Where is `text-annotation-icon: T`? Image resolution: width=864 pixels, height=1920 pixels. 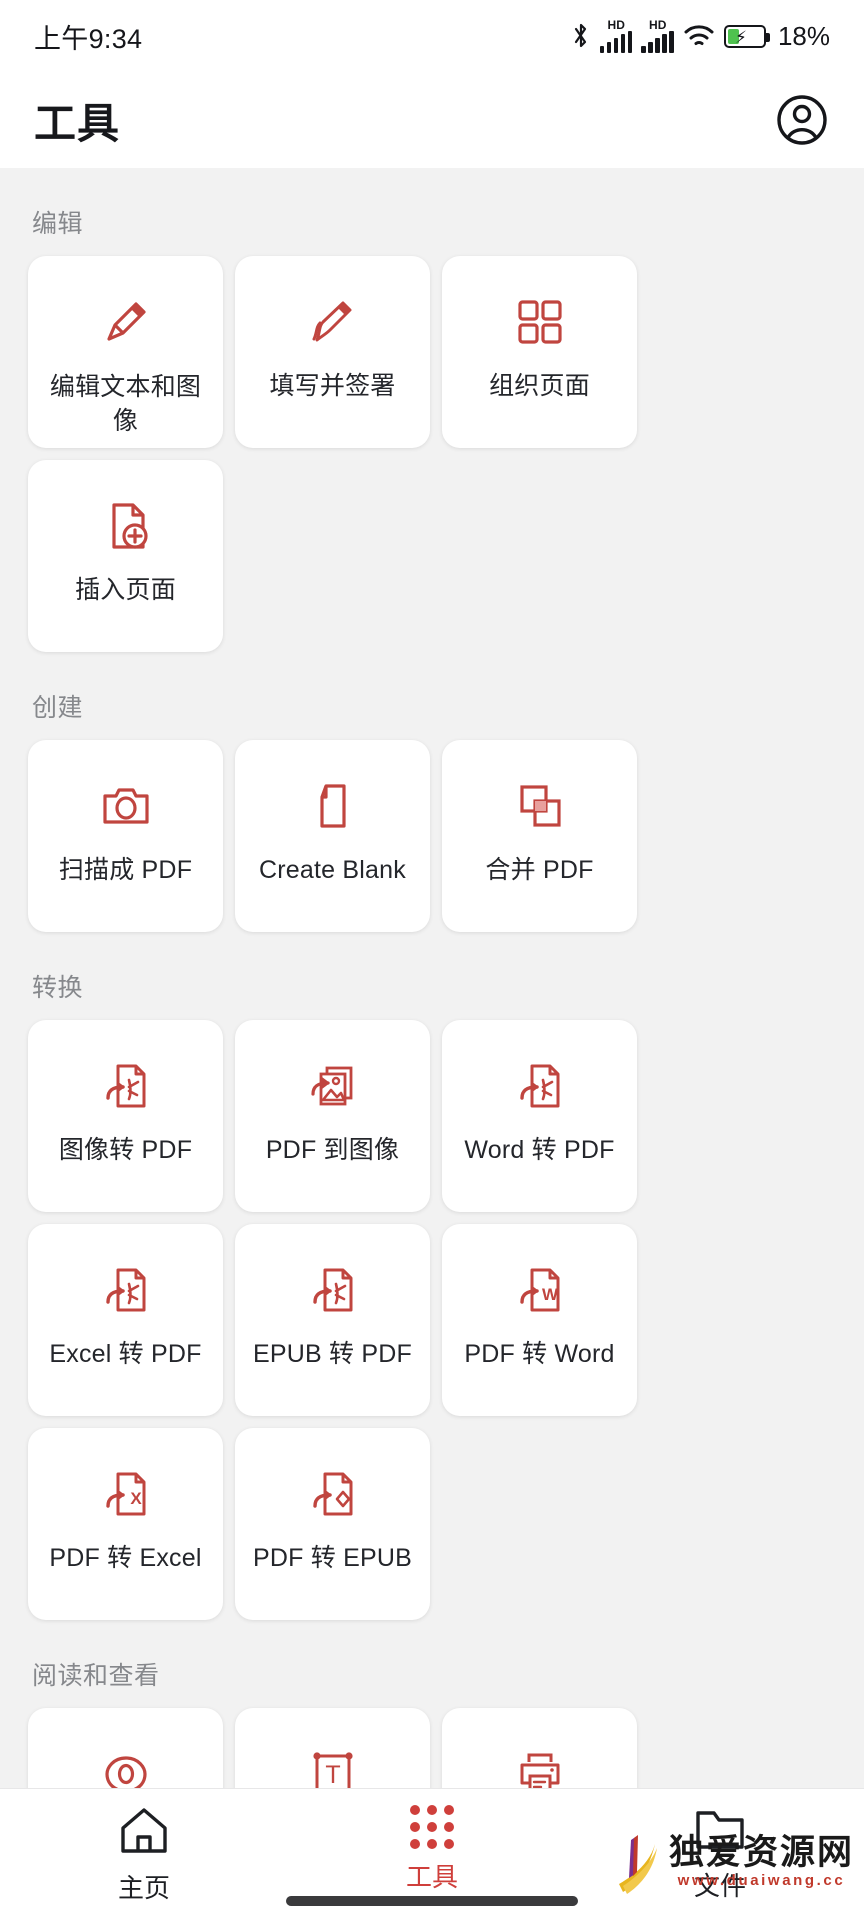 text-annotation-icon: T is located at coordinates (333, 1764).